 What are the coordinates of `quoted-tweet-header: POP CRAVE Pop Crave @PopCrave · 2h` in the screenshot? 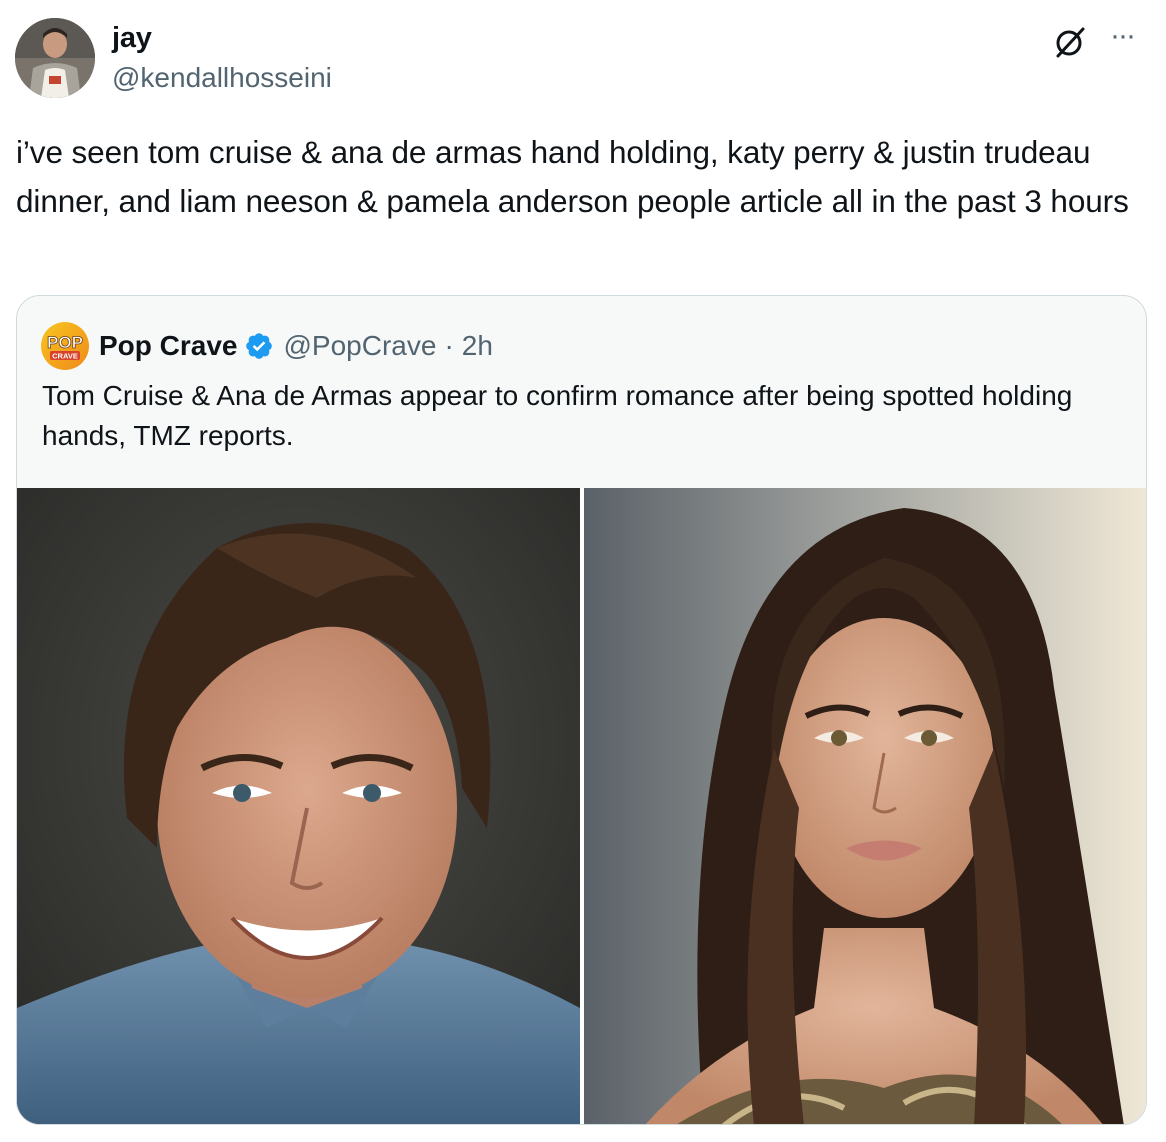 It's located at (267, 346).